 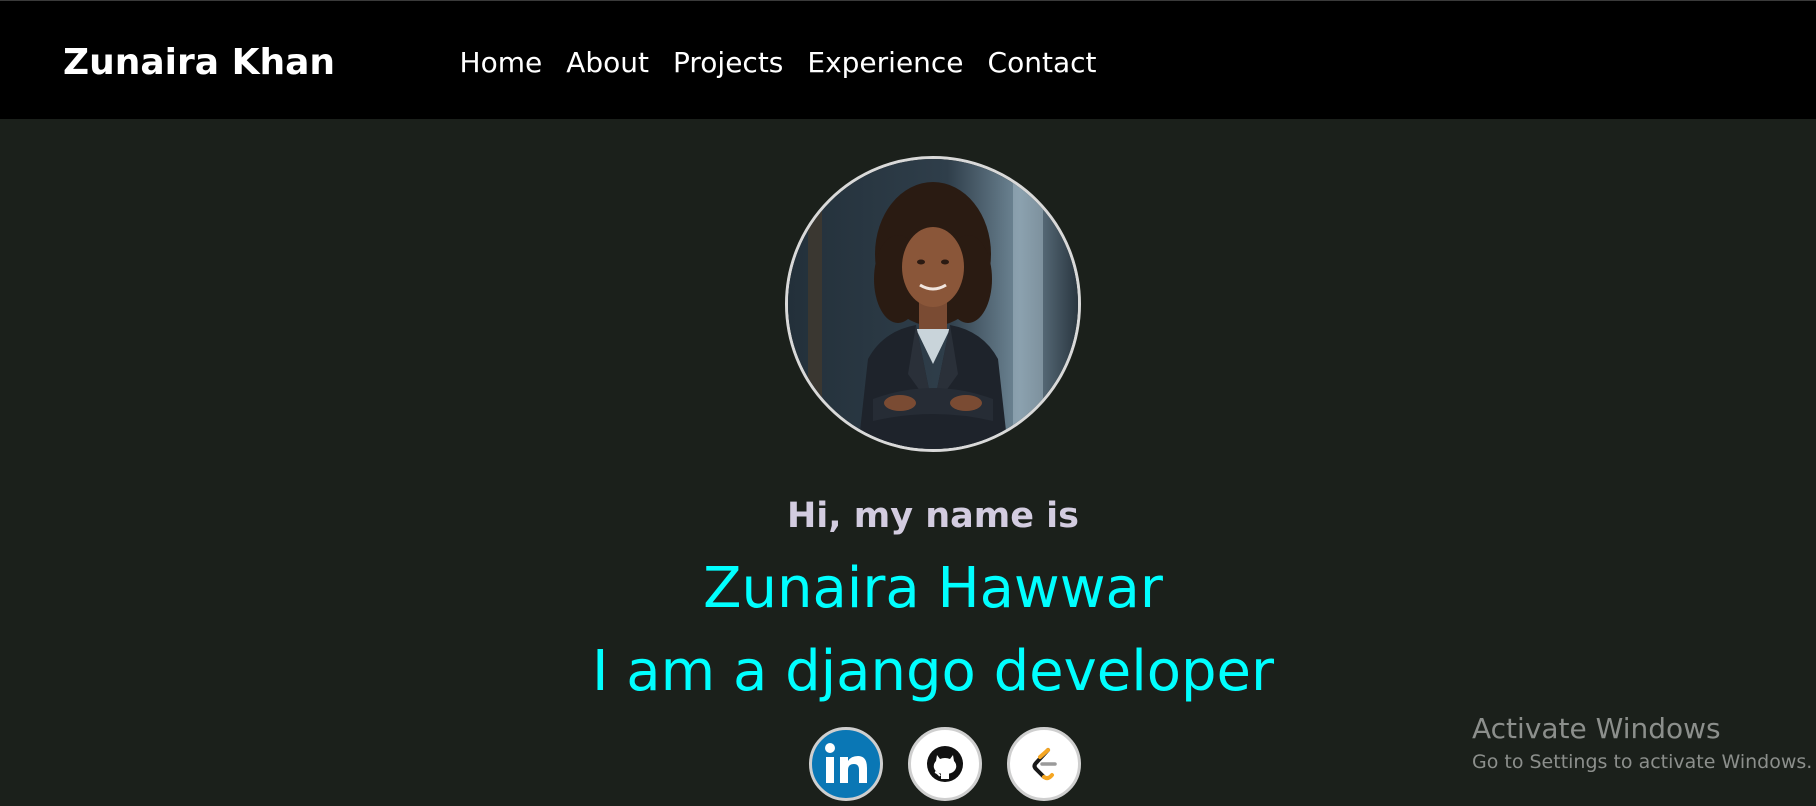 I want to click on nav-link-projects: Projects, so click(x=728, y=63).